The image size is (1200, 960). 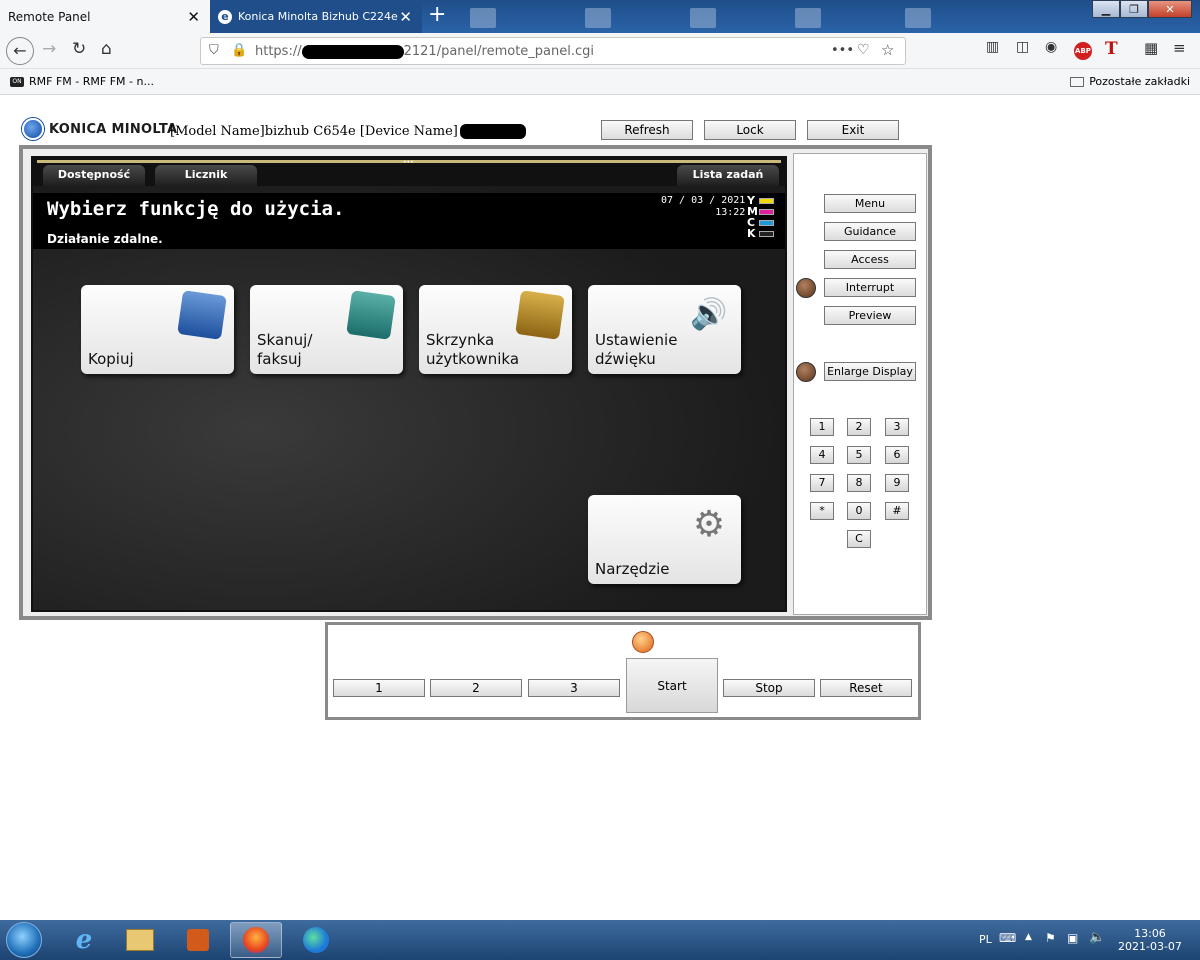 What do you see at coordinates (822, 427) in the screenshot?
I see `key-1: 1` at bounding box center [822, 427].